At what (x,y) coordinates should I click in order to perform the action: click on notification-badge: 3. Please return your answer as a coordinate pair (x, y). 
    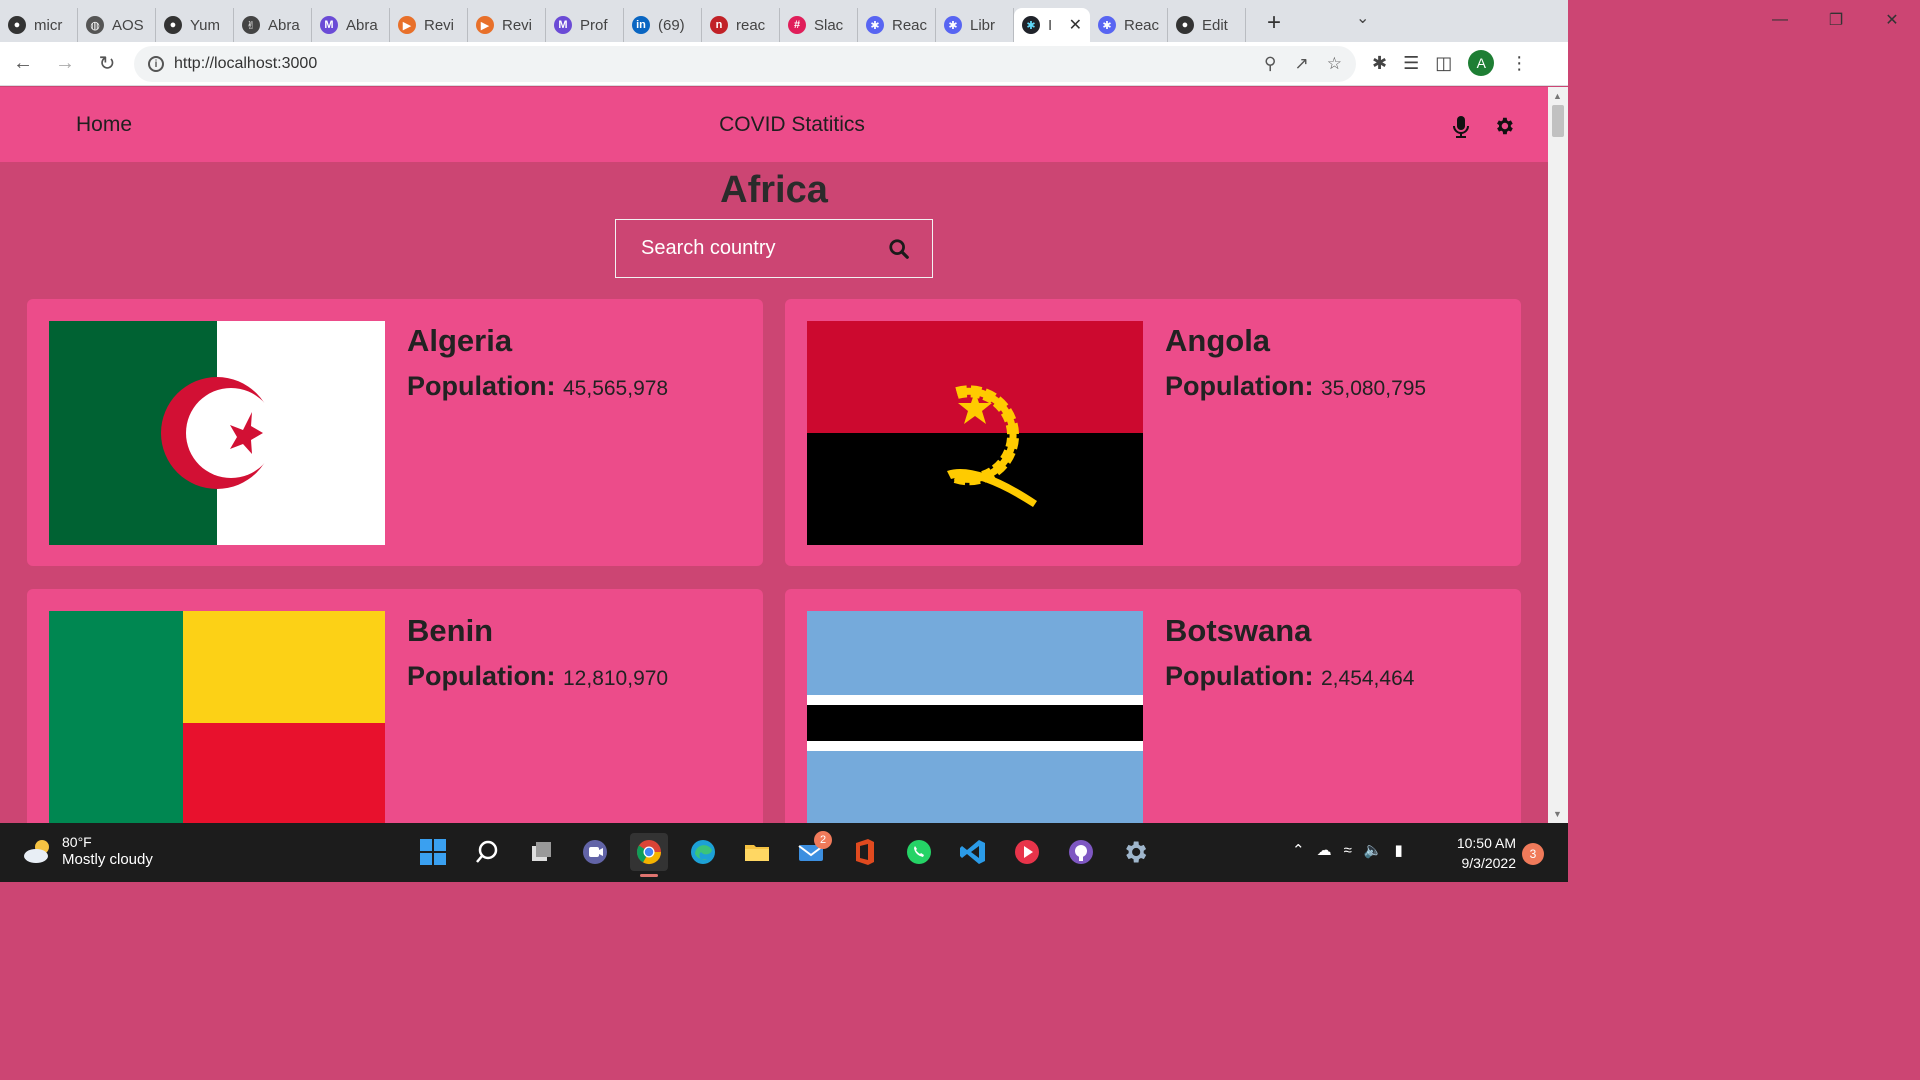
    Looking at the image, I should click on (1533, 854).